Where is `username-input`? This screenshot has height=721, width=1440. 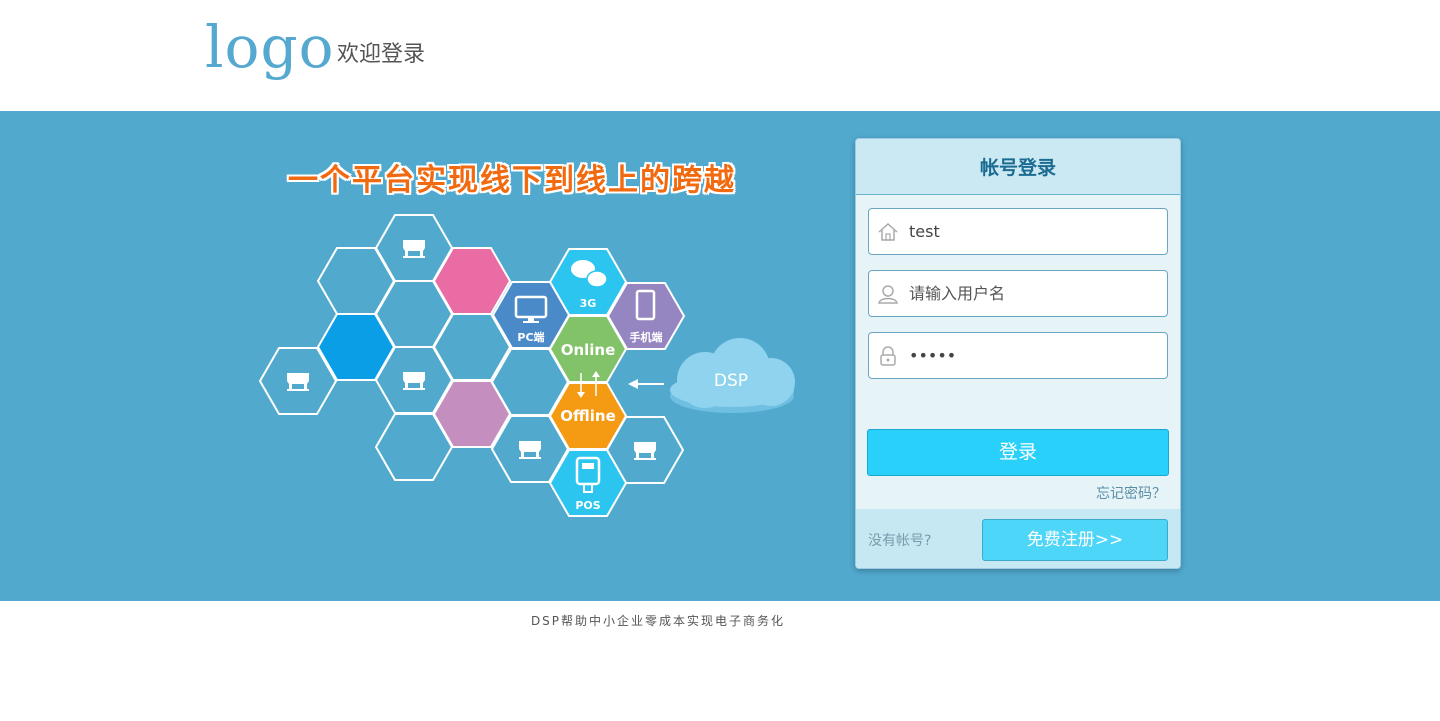 username-input is located at coordinates (1034, 293).